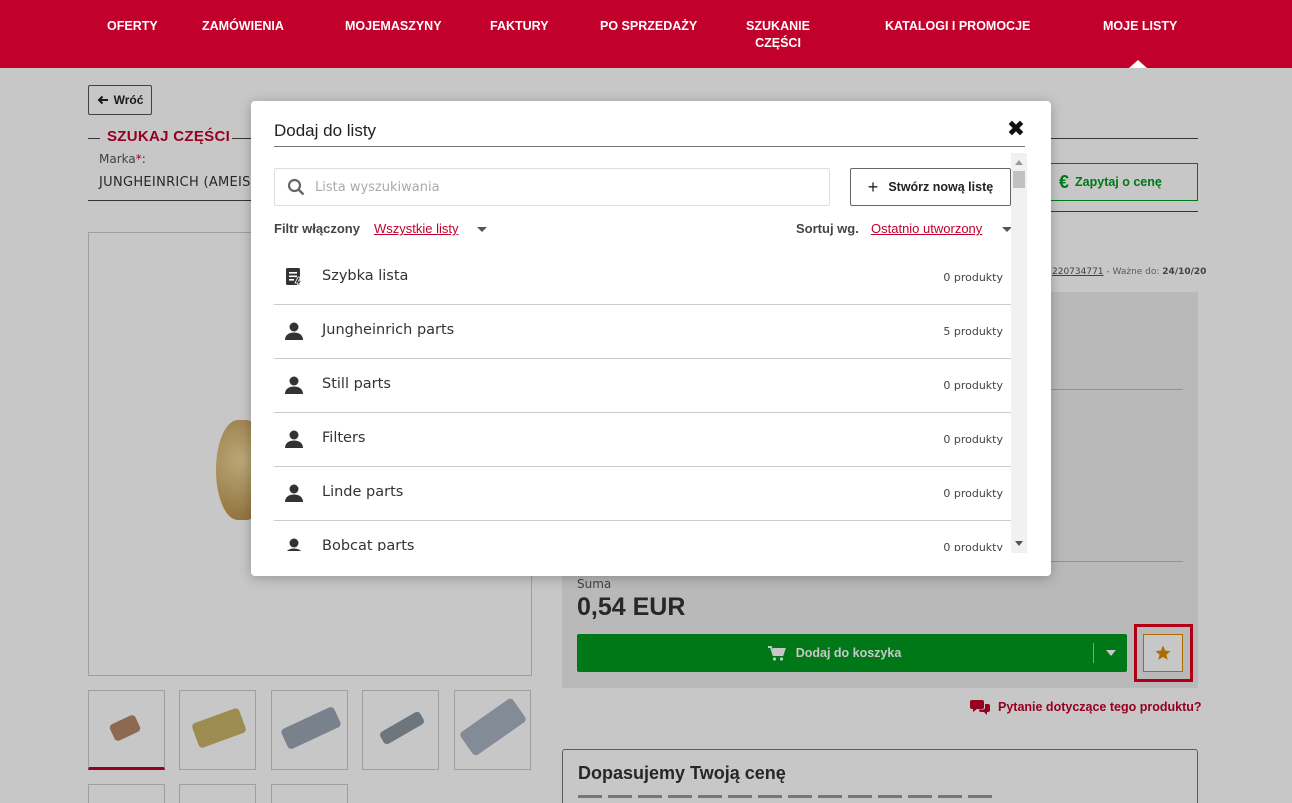 The height and width of the screenshot is (803, 1292). Describe the element at coordinates (243, 26) in the screenshot. I see `nav-item-orders: ZAMÓWIENIA` at that location.